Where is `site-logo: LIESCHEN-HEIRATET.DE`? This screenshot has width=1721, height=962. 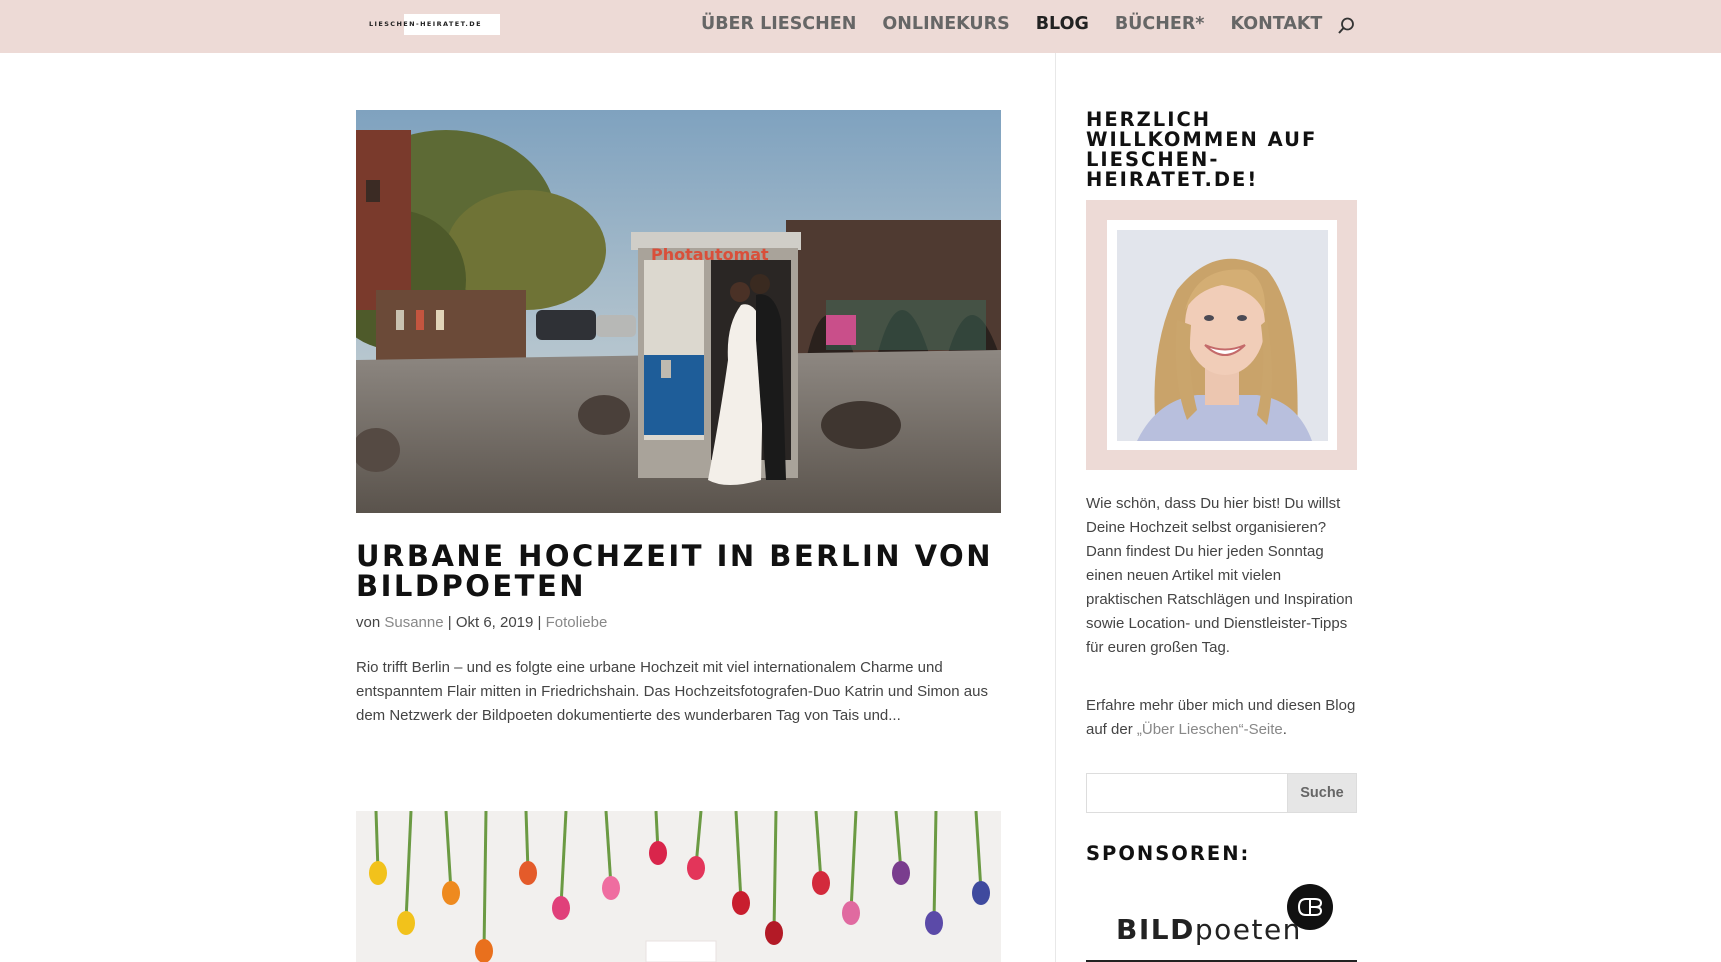 site-logo: LIESCHEN-HEIRATET.DE is located at coordinates (433, 24).